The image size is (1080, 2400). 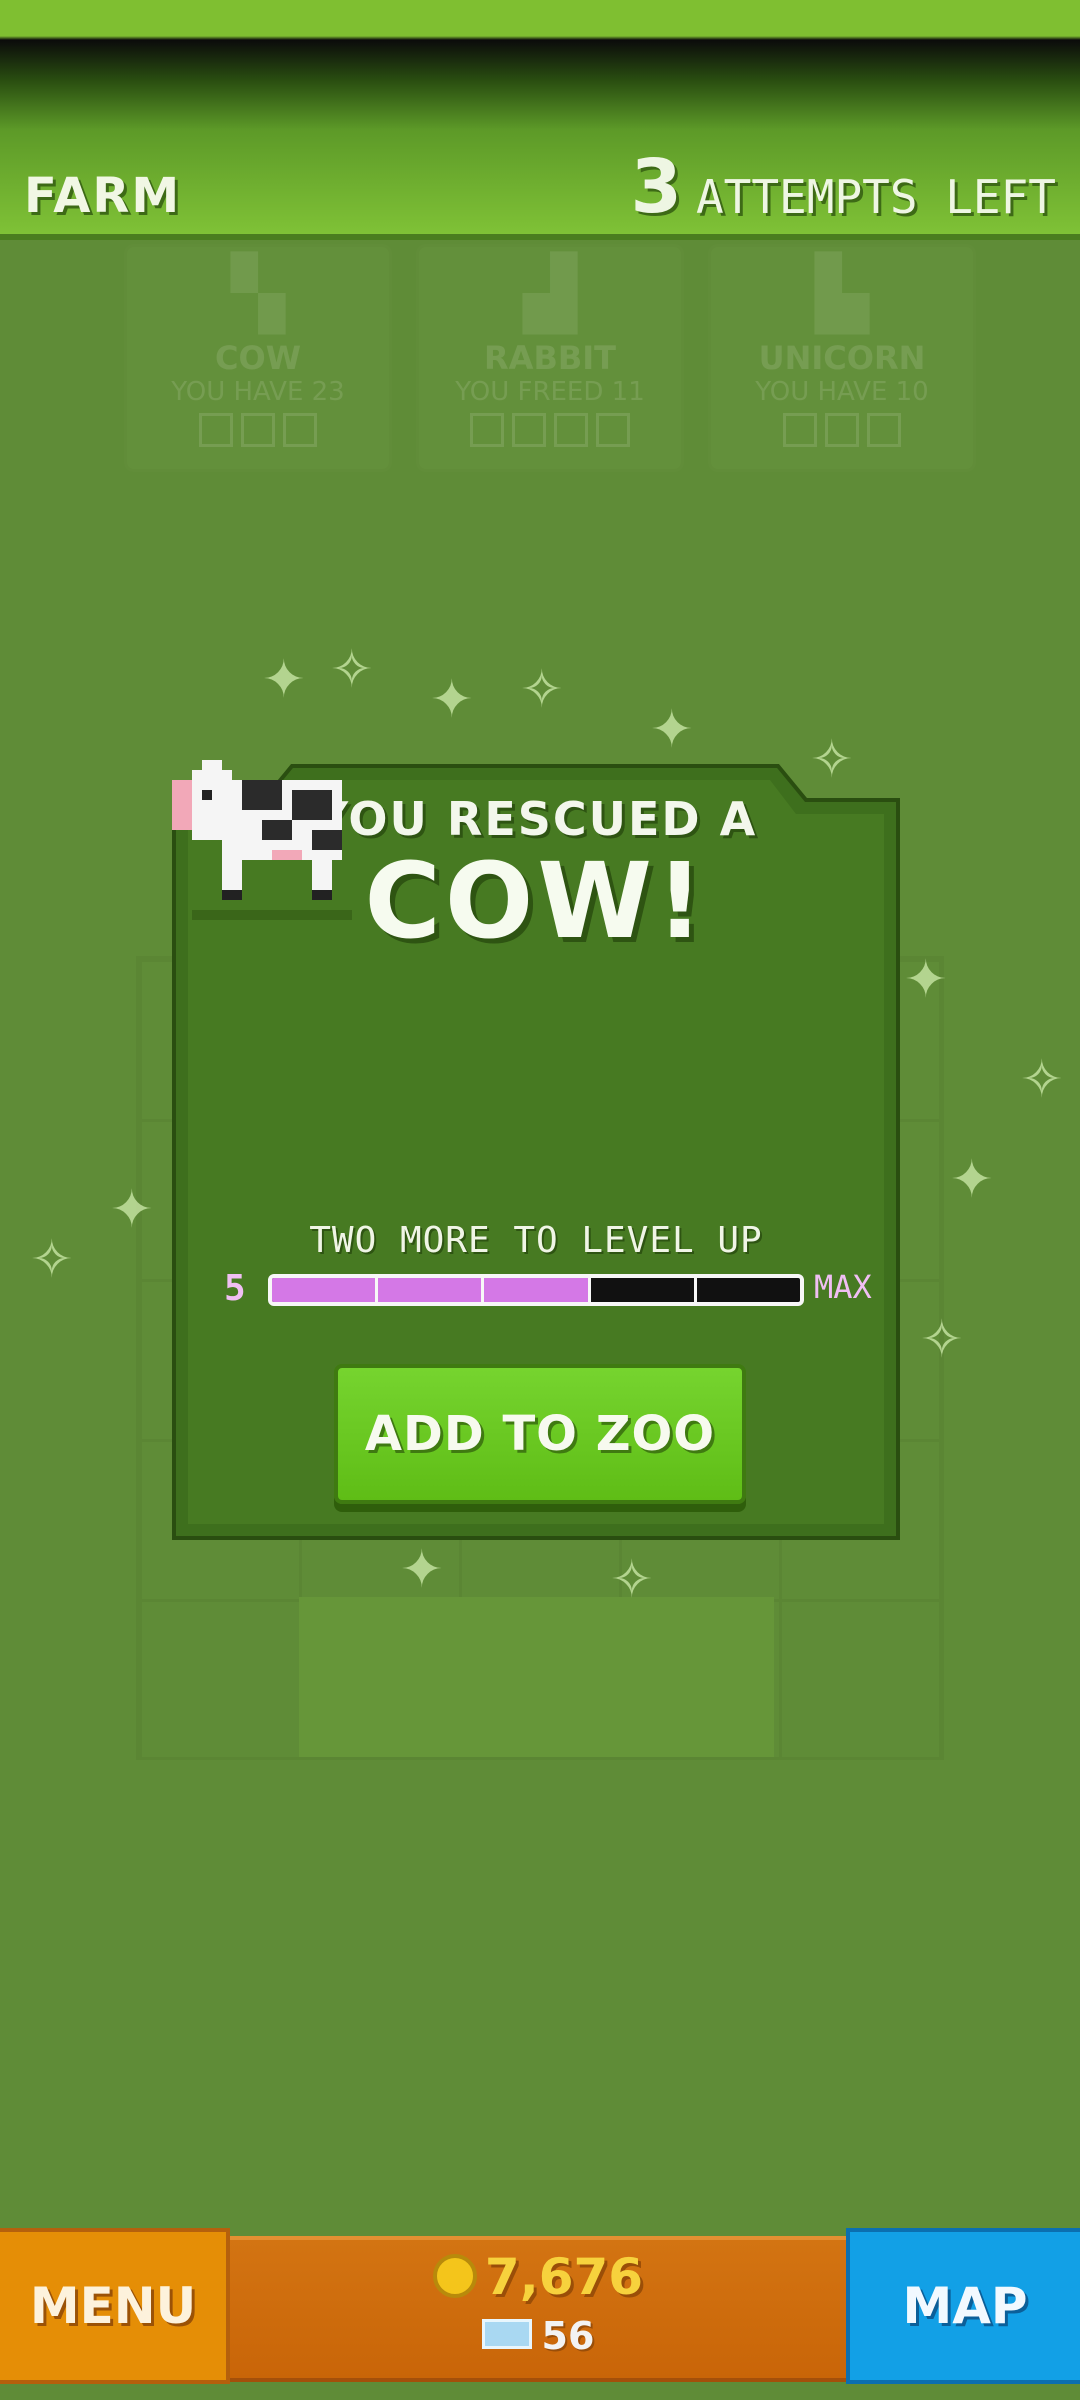 I want to click on level-progress-bar, so click(x=536, y=1290).